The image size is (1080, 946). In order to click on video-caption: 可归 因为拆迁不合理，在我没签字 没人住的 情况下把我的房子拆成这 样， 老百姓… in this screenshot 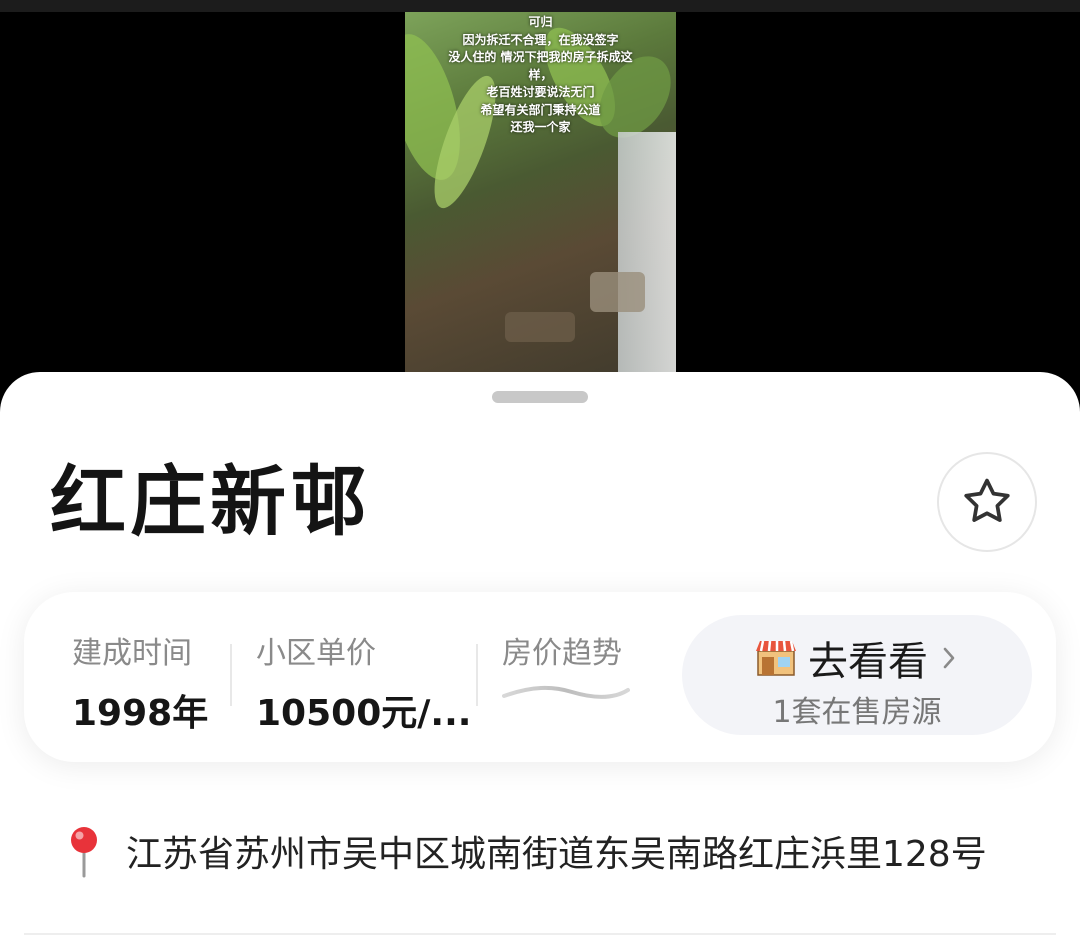, I will do `click(540, 75)`.